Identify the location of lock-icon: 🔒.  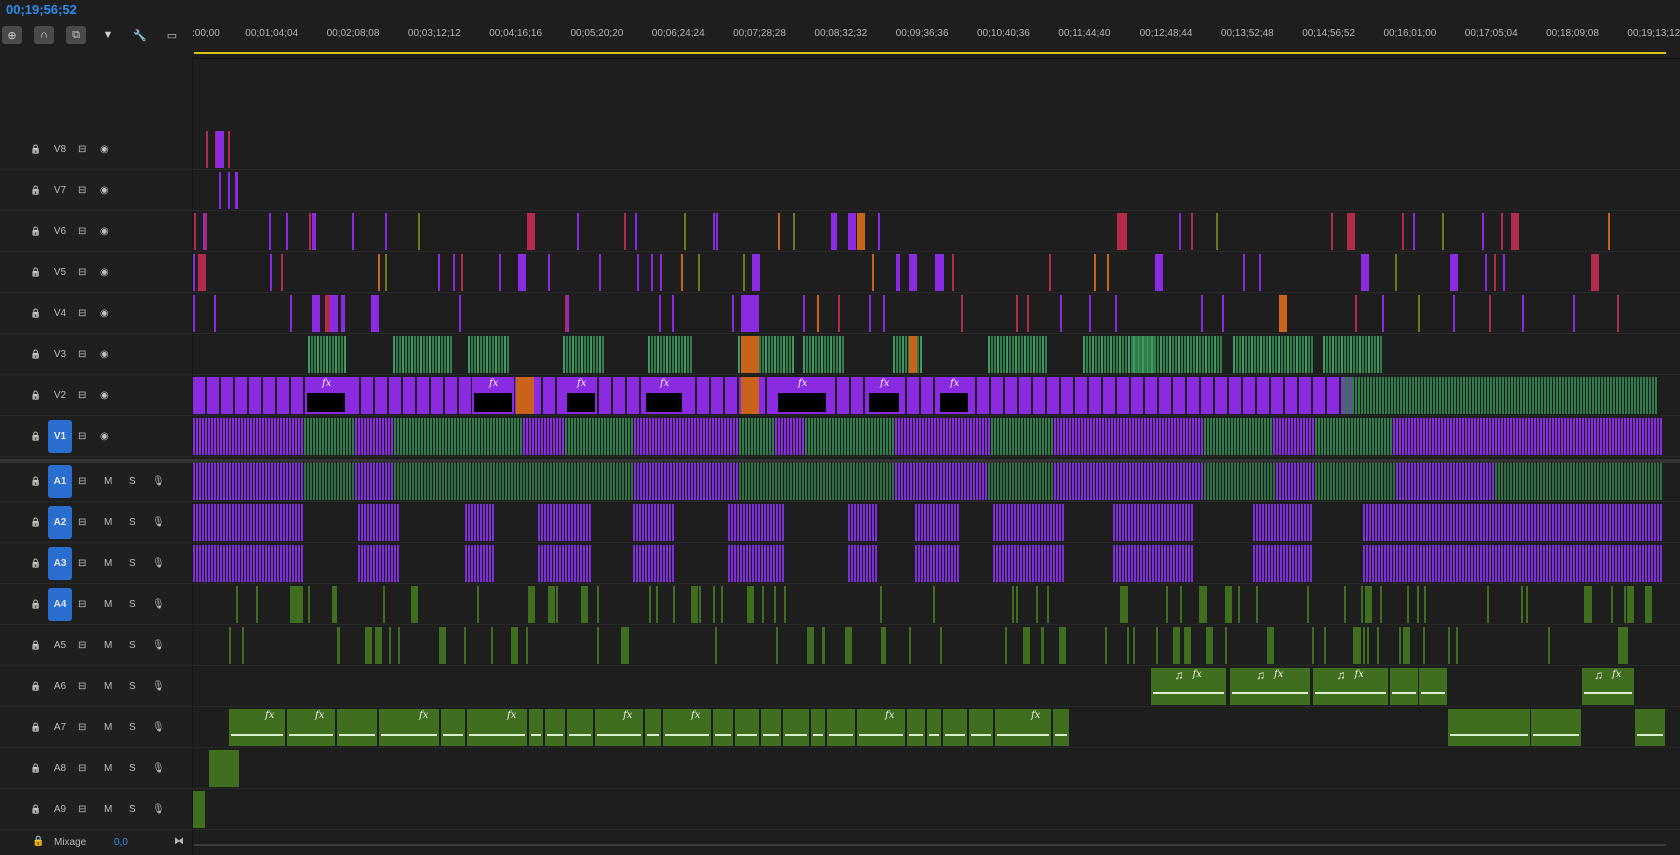
(35, 809).